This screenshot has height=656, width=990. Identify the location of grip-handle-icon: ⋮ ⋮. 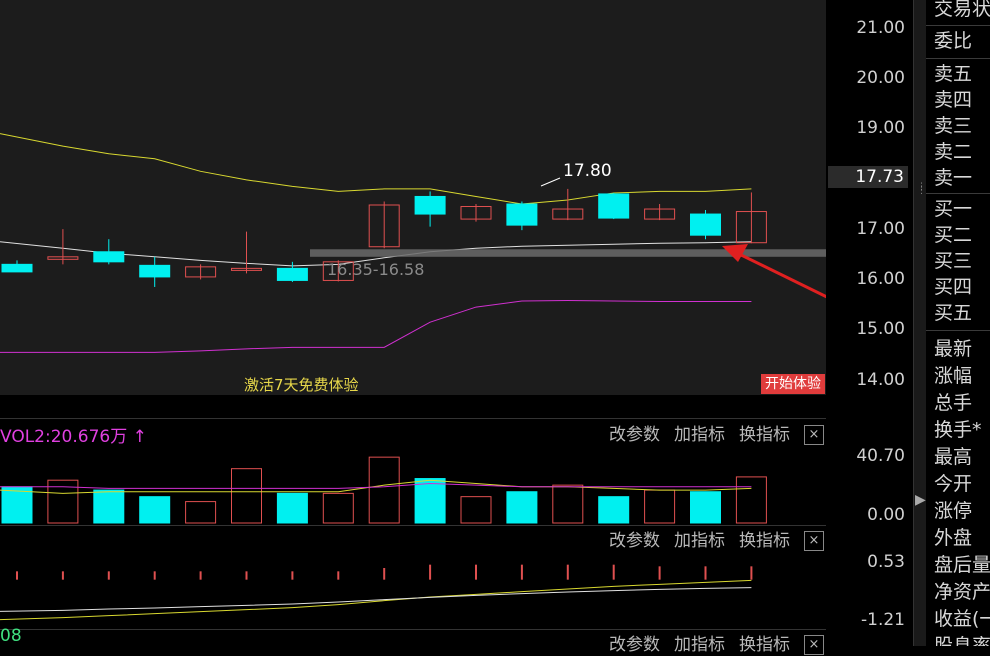
(921, 190).